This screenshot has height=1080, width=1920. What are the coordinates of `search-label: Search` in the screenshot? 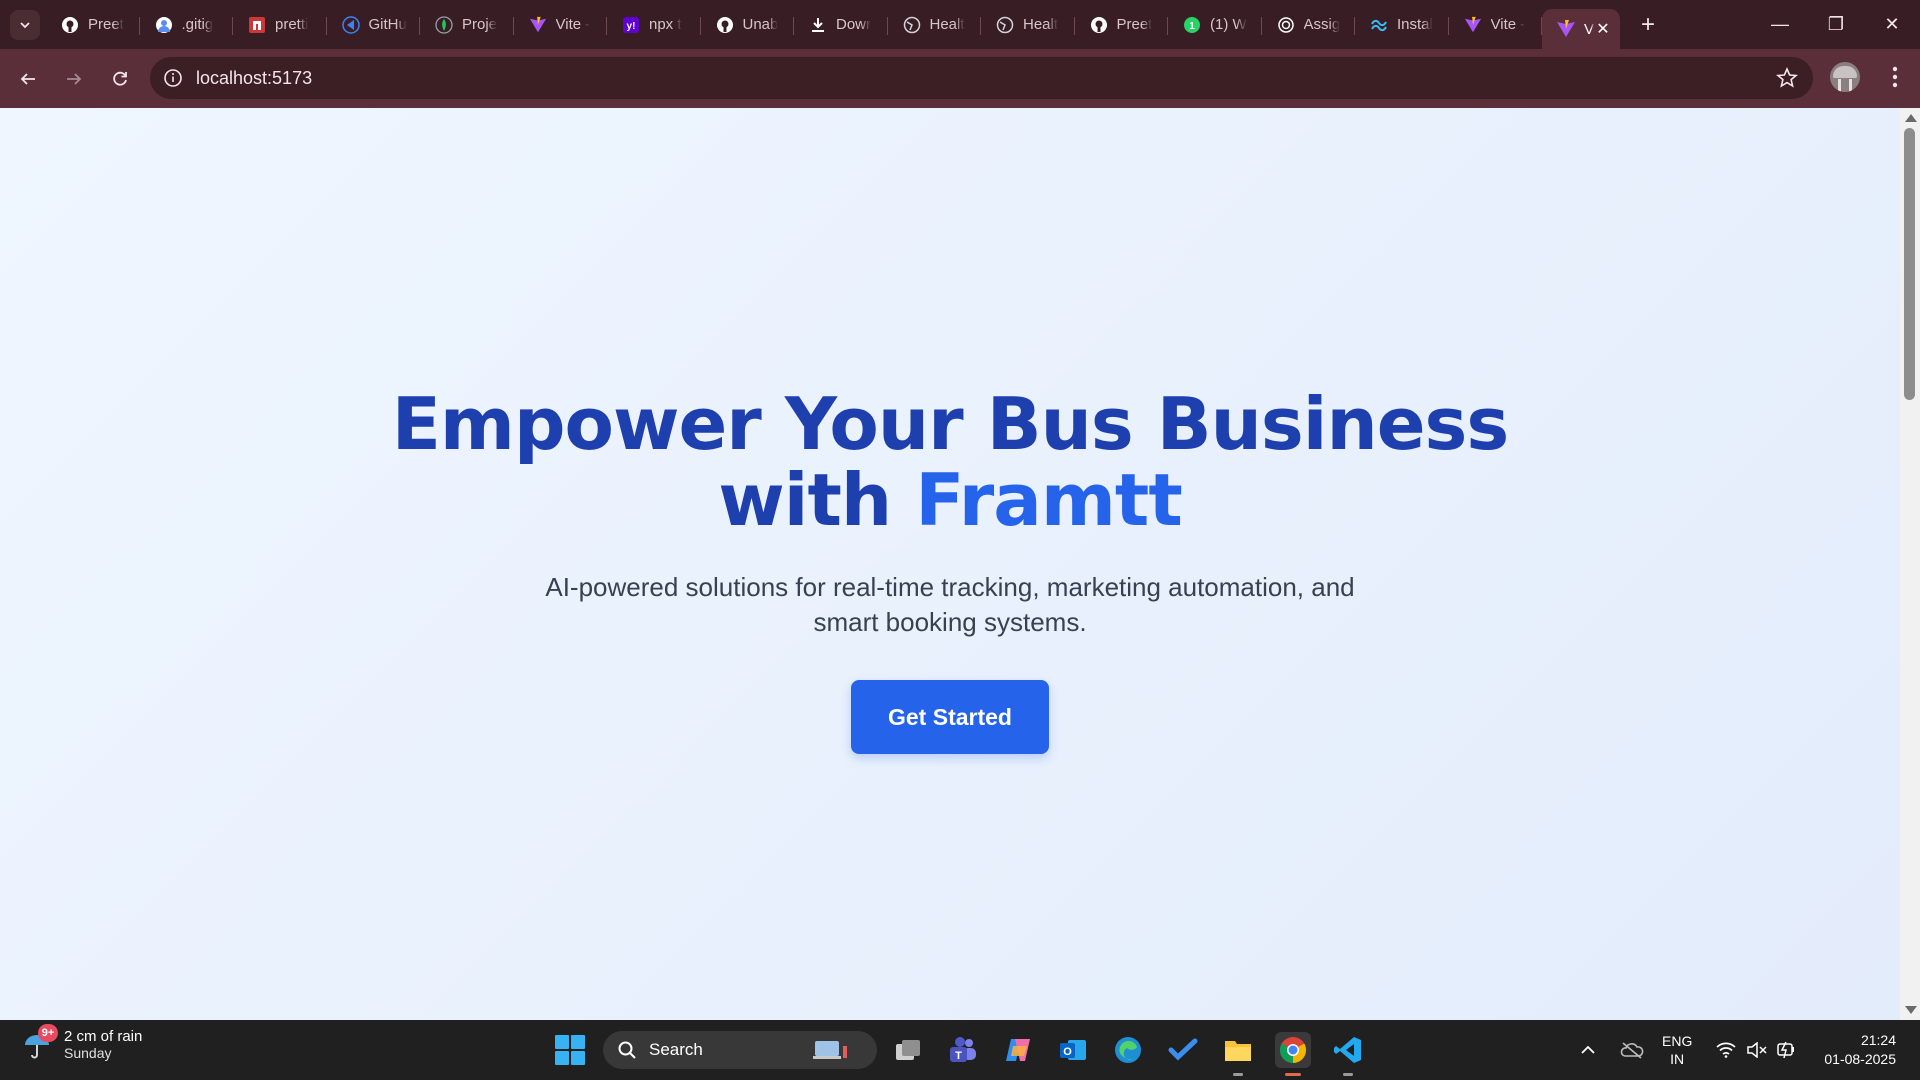 It's located at (676, 1049).